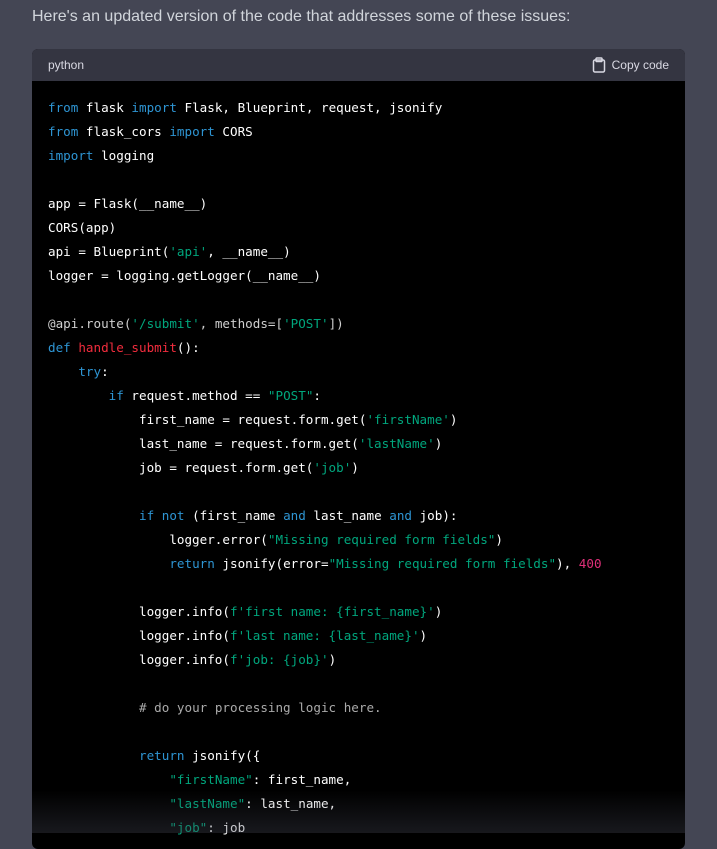 This screenshot has height=849, width=717. I want to click on code-token: 'lastName', so click(396, 443).